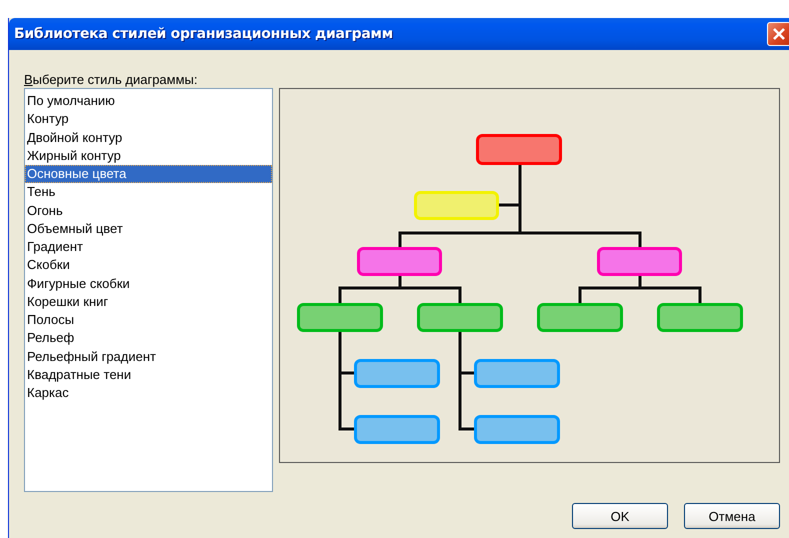 This screenshot has width=789, height=538. Describe the element at coordinates (148, 265) in the screenshot. I see `list-item: Скобки` at that location.